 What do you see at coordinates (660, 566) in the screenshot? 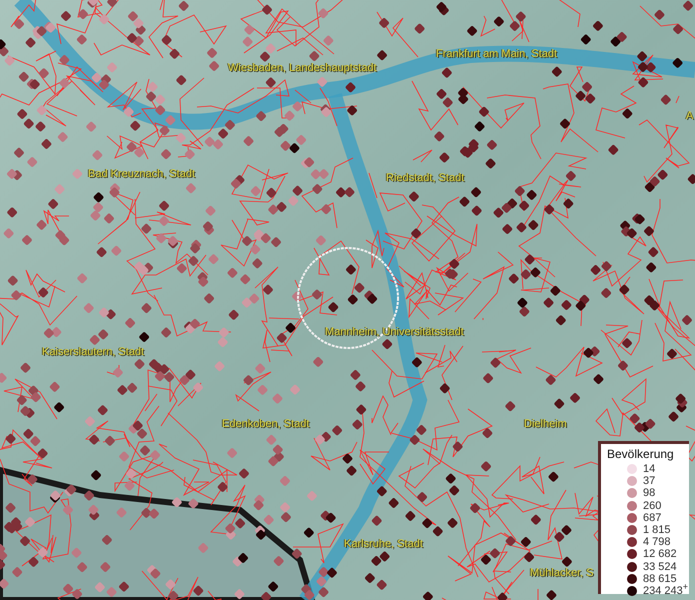
I see `legend-label: 33 524` at bounding box center [660, 566].